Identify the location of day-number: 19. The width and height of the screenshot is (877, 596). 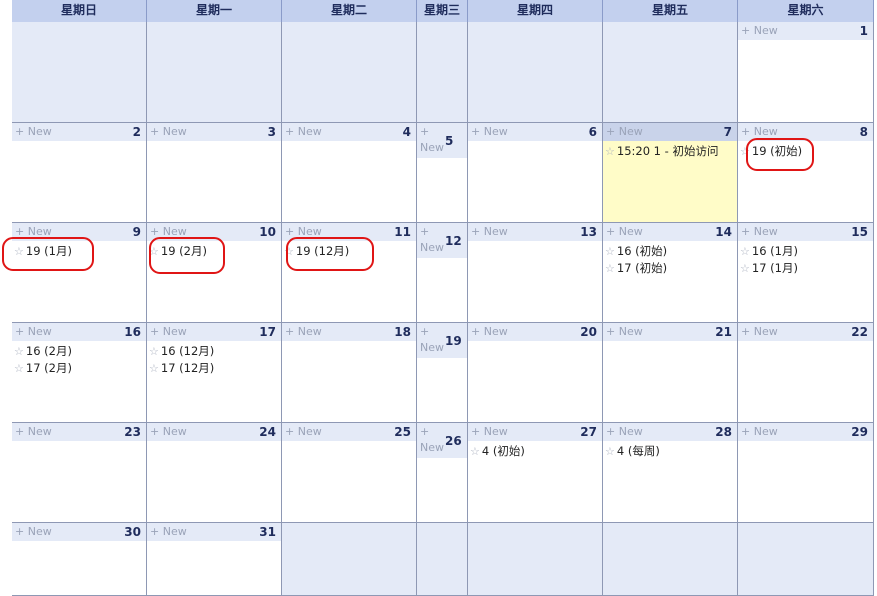
(453, 341).